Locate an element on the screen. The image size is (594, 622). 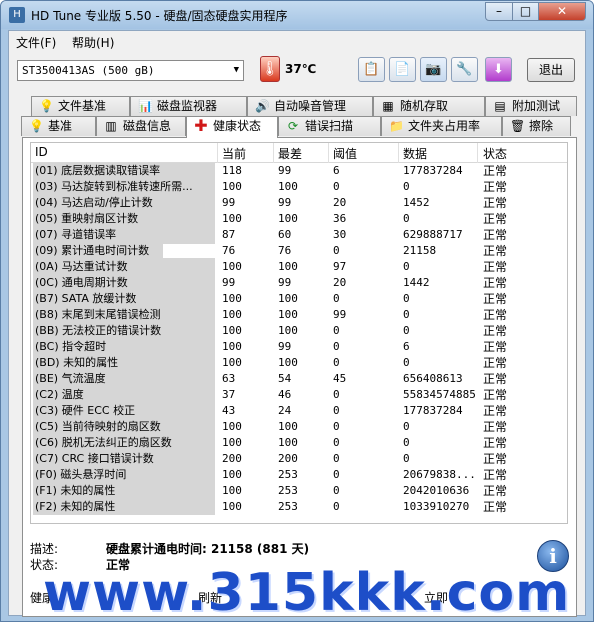
exit-button: 退出 is located at coordinates (551, 70).